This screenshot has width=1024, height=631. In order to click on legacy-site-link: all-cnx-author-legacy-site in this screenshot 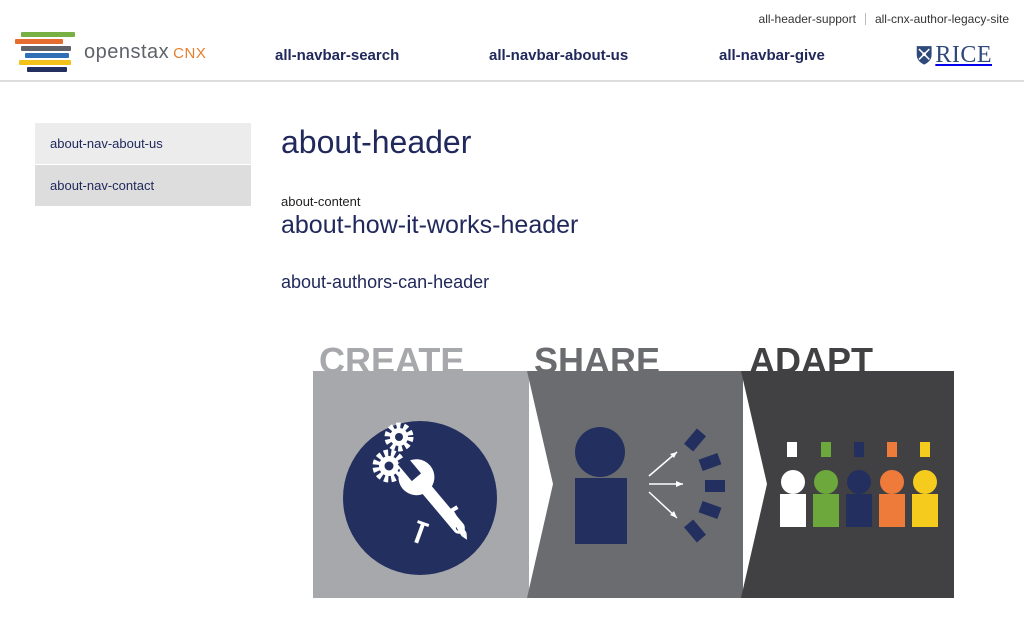, I will do `click(942, 19)`.